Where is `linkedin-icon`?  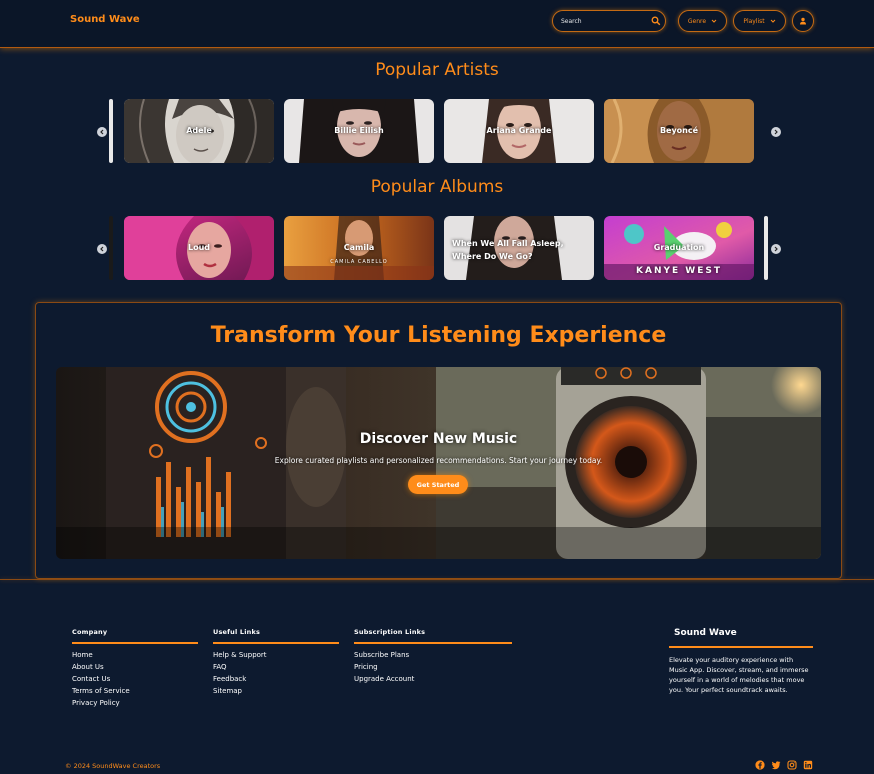
linkedin-icon is located at coordinates (808, 765).